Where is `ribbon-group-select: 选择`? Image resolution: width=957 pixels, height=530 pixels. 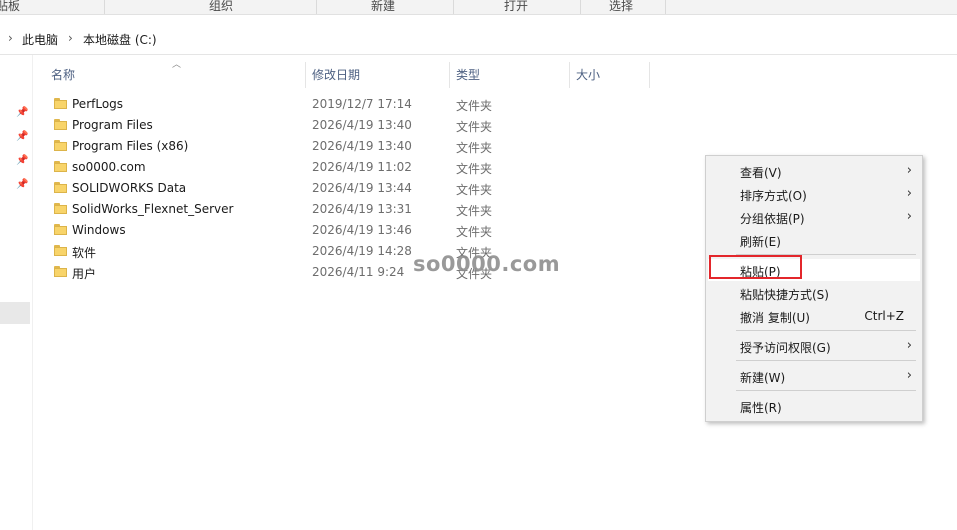 ribbon-group-select: 选择 is located at coordinates (621, 6).